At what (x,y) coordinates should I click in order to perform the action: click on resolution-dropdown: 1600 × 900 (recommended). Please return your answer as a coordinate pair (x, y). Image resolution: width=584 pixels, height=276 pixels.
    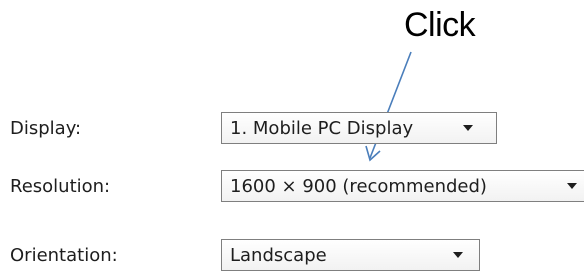
    Looking at the image, I should click on (402, 186).